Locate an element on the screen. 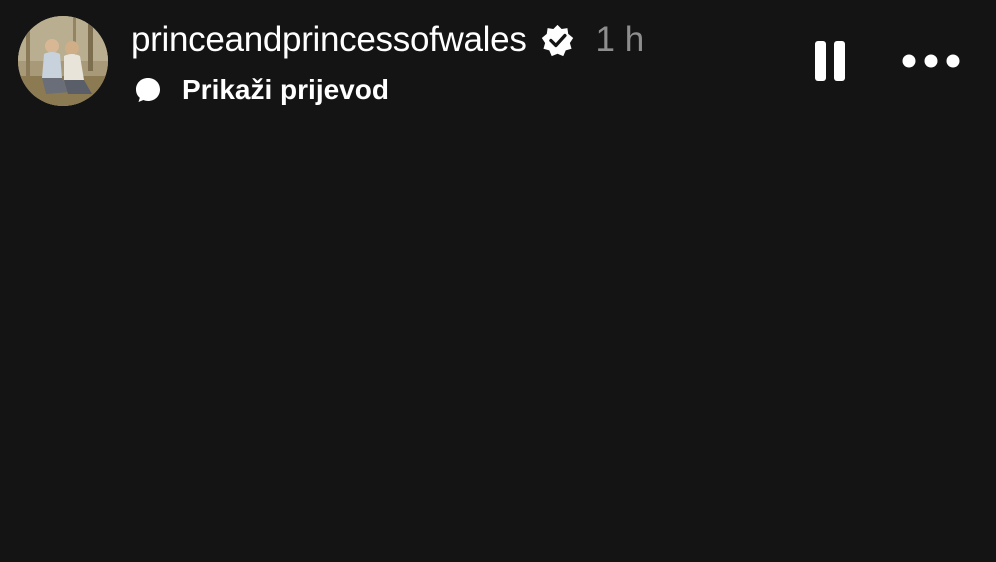  profile-avatar is located at coordinates (63, 61).